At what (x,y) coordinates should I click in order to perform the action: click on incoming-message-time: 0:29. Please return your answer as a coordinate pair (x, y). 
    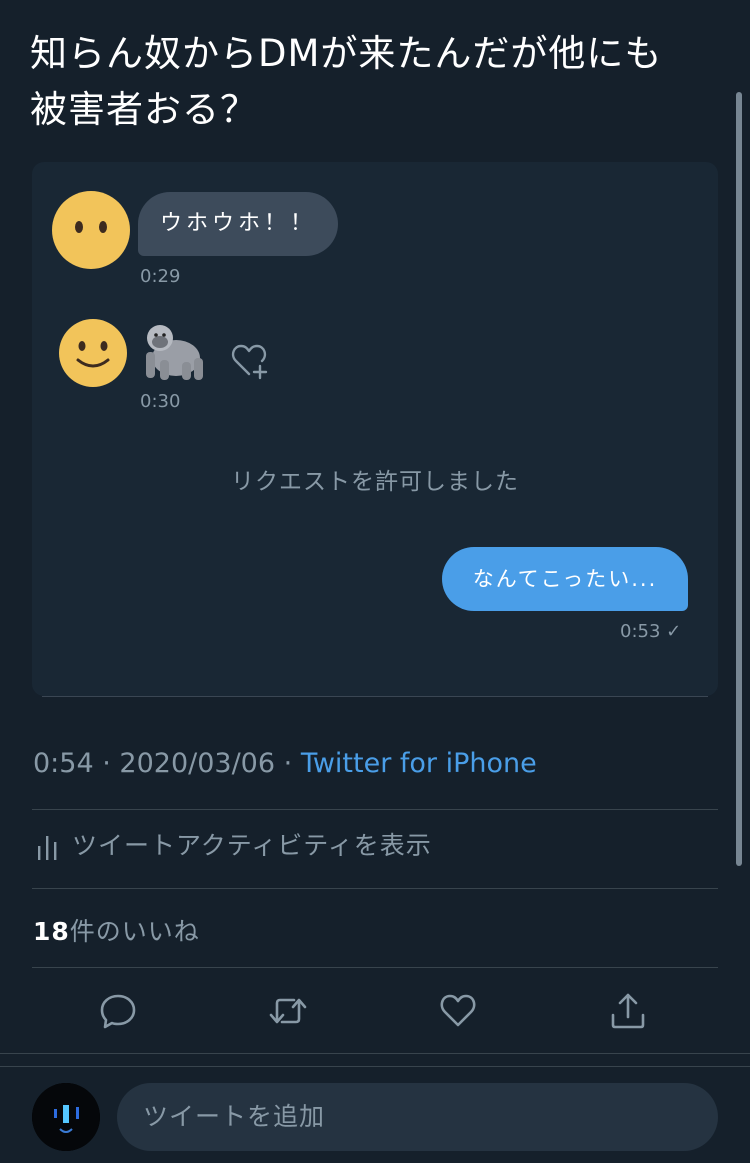
    Looking at the image, I should click on (160, 276).